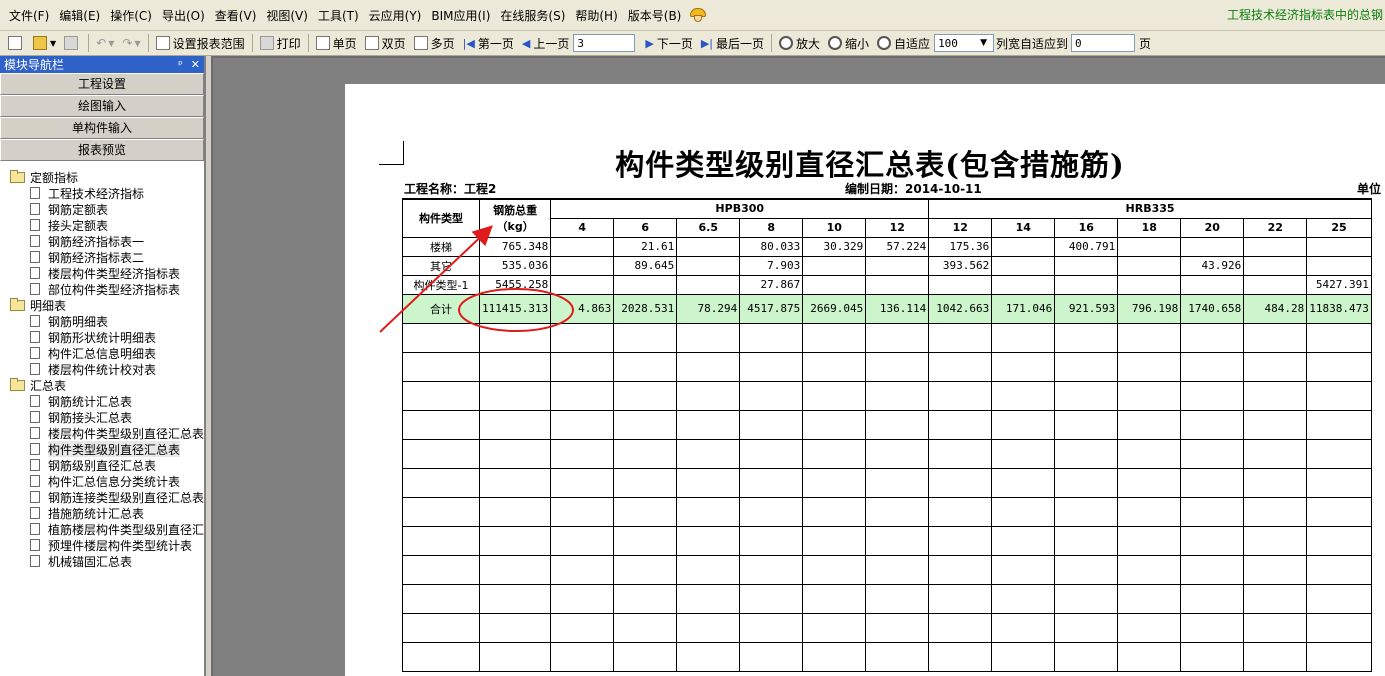 The image size is (1385, 676). I want to click on helmet-icon, so click(698, 15).